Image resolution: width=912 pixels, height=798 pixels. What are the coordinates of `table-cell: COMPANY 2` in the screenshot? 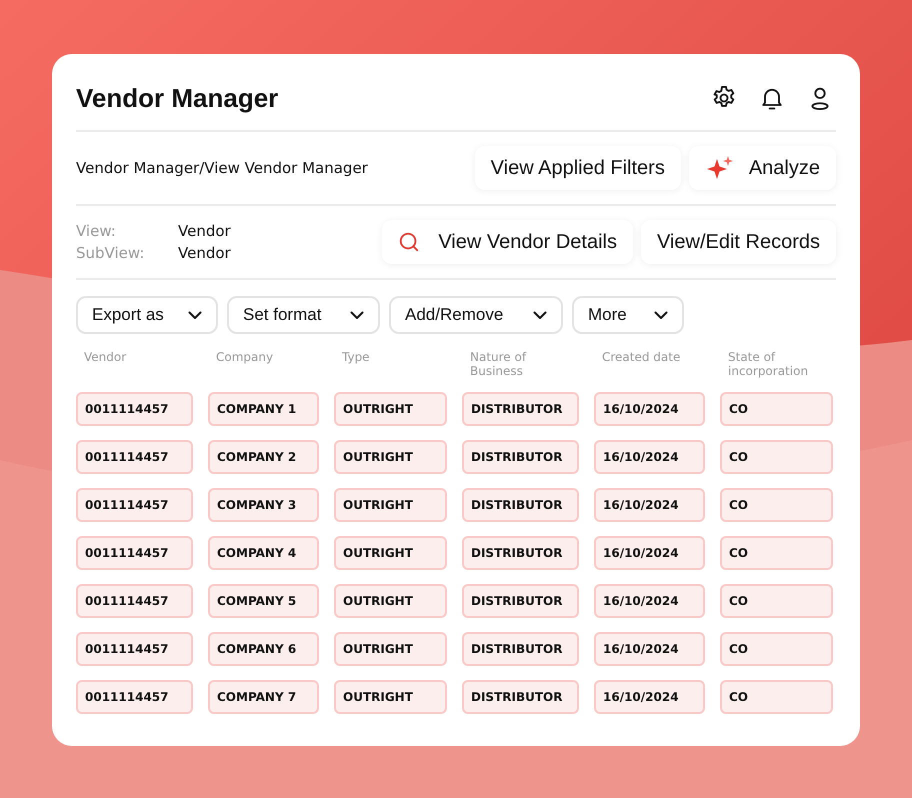 It's located at (263, 457).